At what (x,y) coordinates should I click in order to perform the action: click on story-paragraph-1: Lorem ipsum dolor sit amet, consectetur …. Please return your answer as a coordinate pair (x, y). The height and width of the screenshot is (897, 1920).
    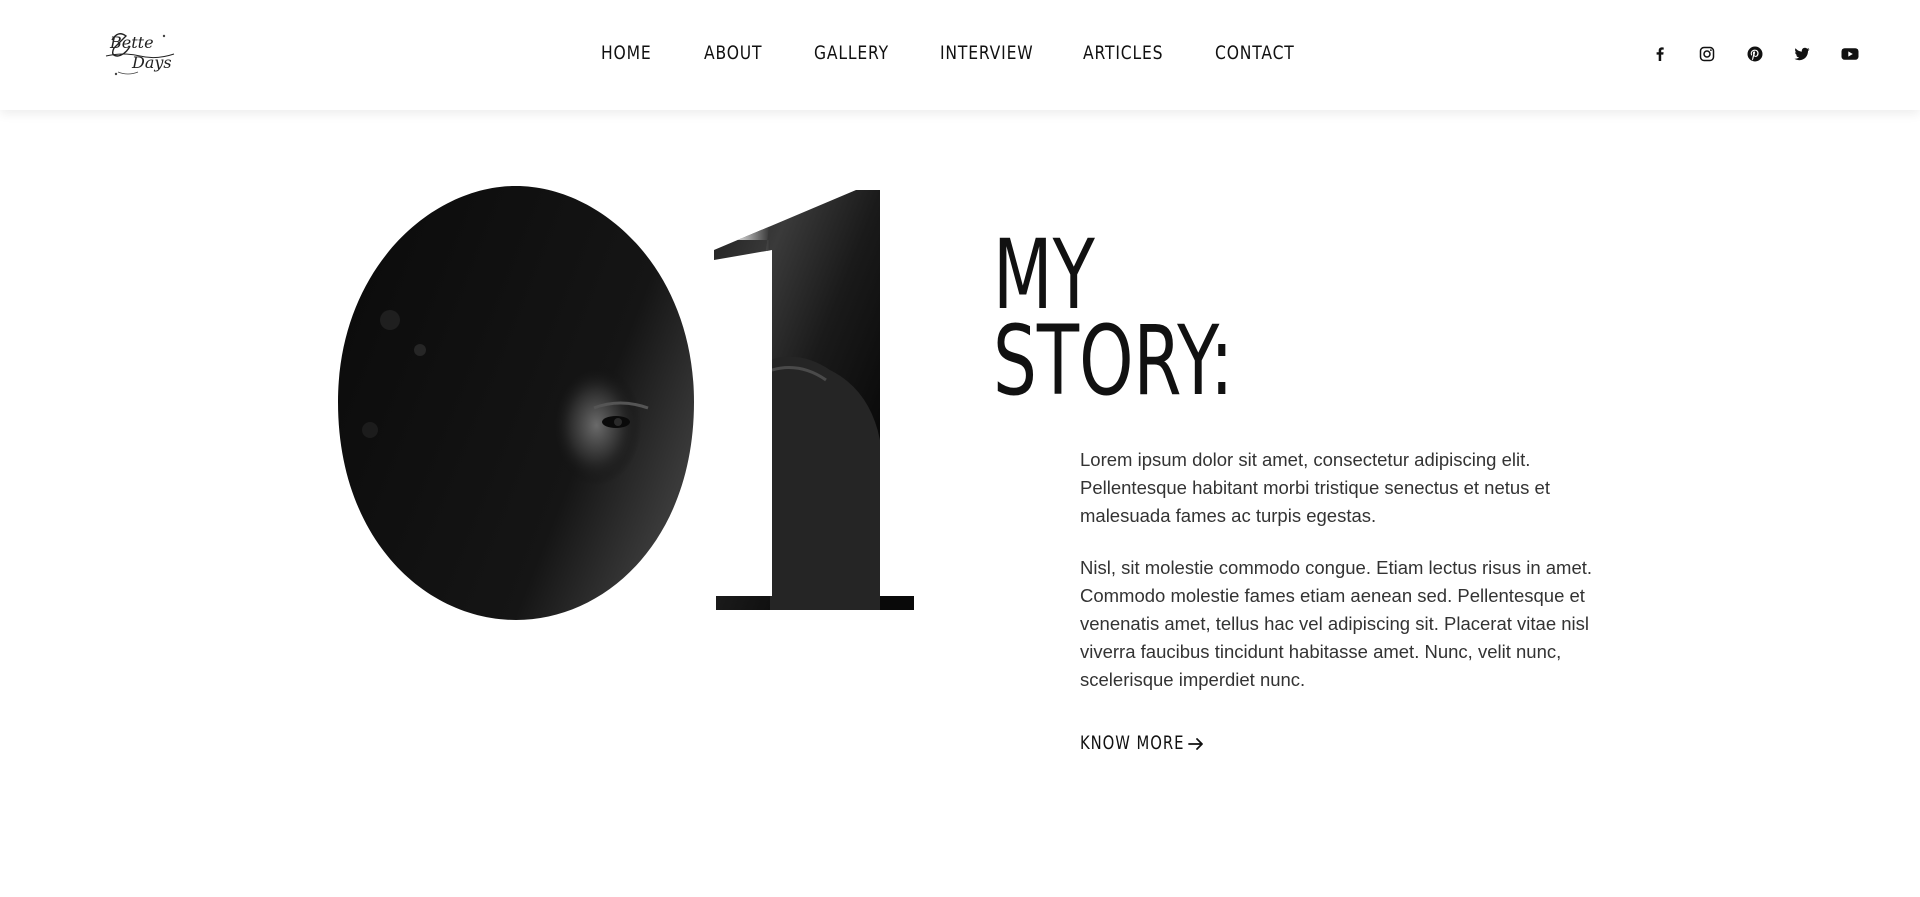
    Looking at the image, I should click on (1315, 487).